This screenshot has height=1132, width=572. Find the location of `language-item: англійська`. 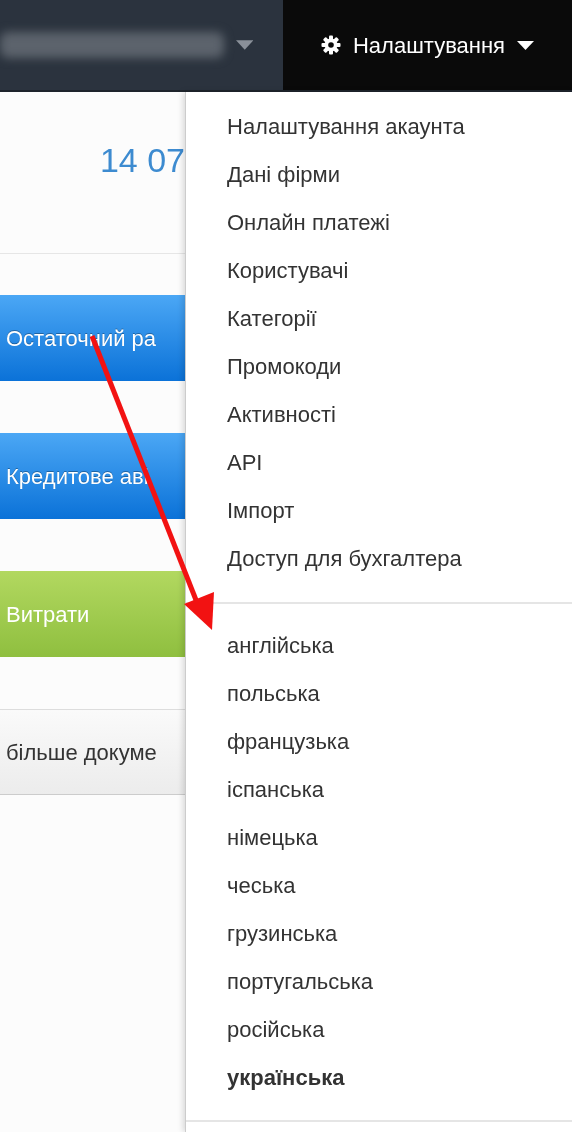

language-item: англійська is located at coordinates (379, 646).